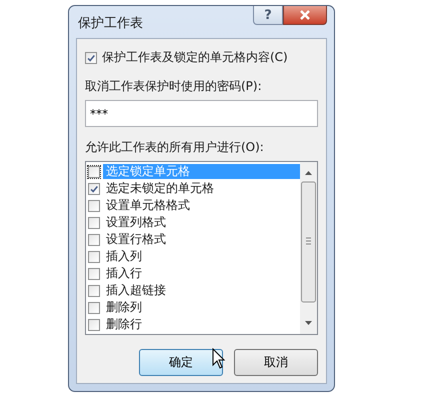 The image size is (424, 404). I want to click on cancel-button: 取消, so click(276, 362).